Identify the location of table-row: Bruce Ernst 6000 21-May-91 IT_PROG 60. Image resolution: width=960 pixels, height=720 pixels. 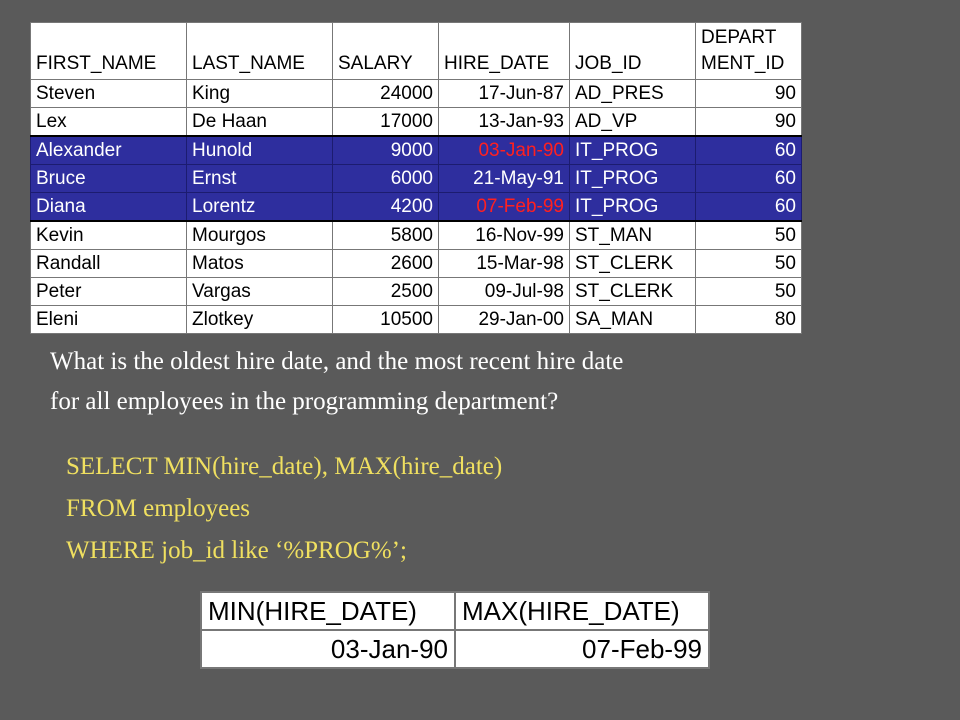
(416, 178).